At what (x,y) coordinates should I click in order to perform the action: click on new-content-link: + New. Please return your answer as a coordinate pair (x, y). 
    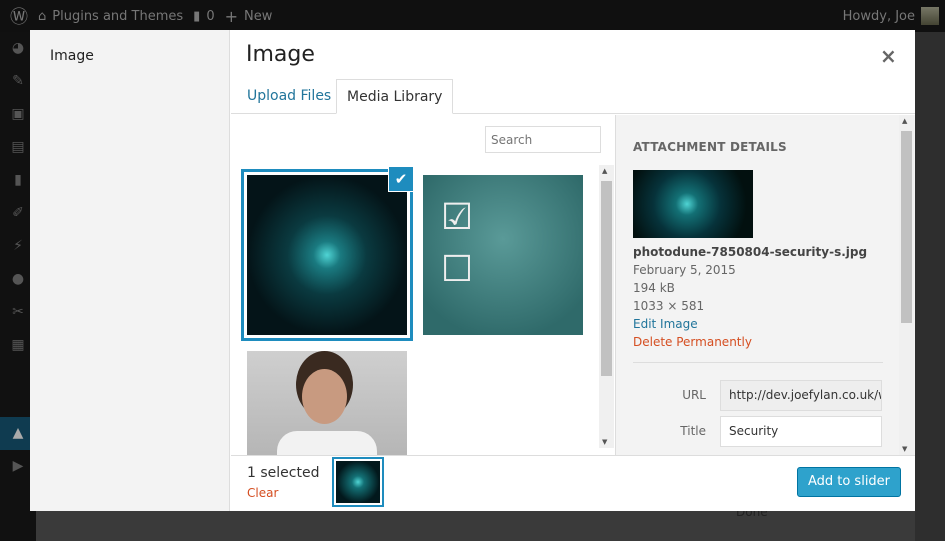
    Looking at the image, I should click on (249, 16).